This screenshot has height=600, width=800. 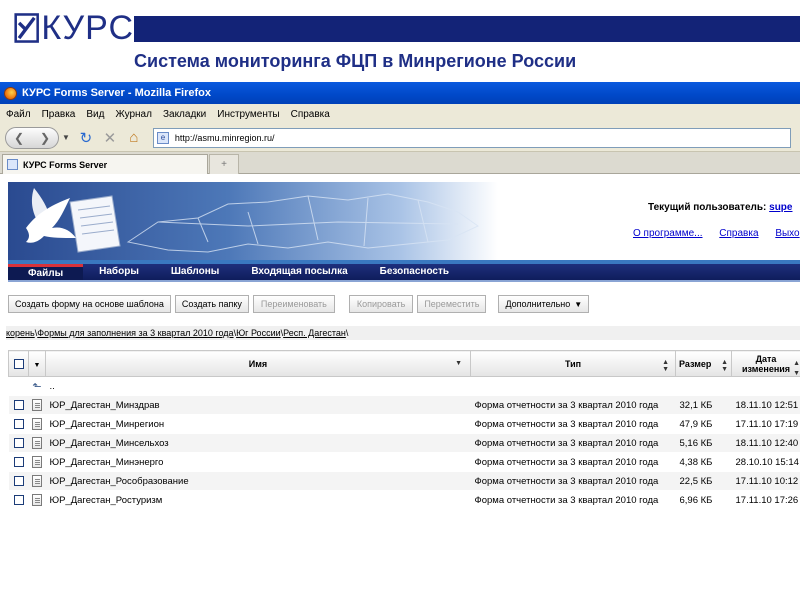 I want to click on stop-icon: ✕, so click(x=110, y=138).